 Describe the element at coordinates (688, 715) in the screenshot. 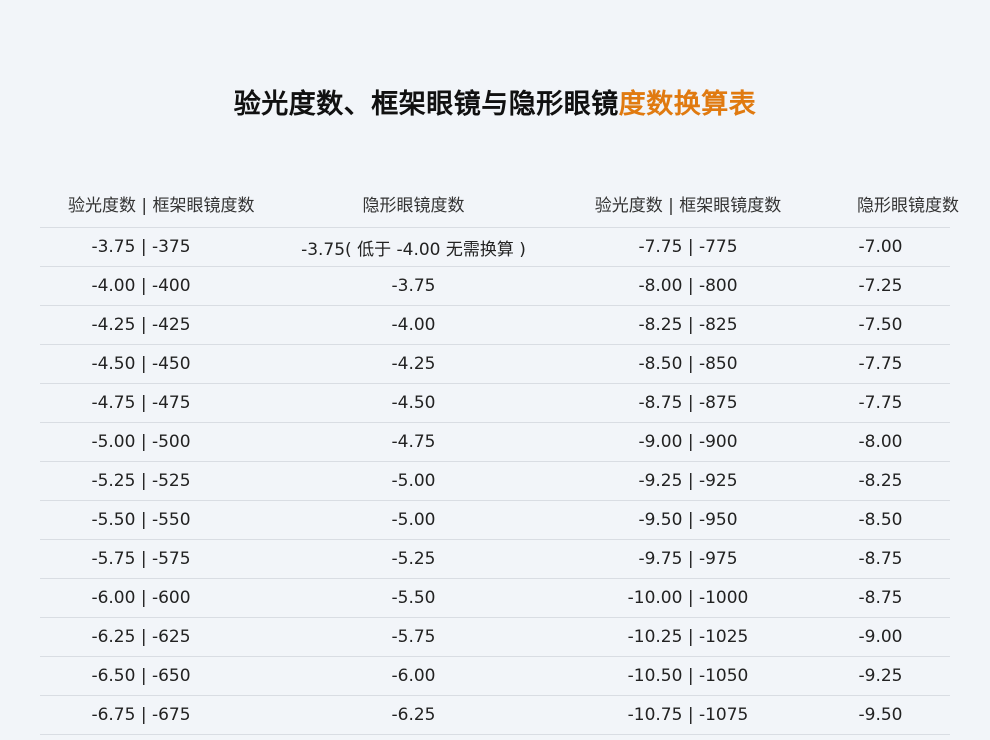

I see `table-cell: -10.75 | -1075` at that location.